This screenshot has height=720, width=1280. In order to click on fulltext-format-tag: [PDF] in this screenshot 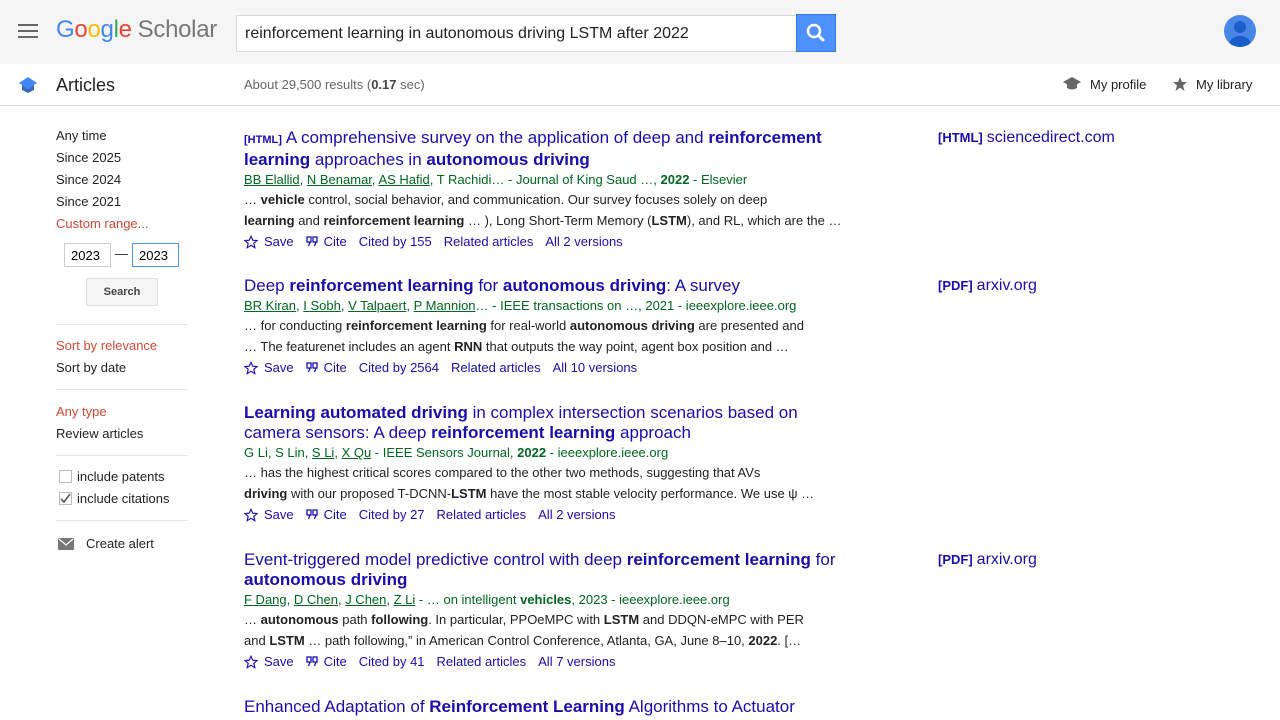, I will do `click(955, 285)`.